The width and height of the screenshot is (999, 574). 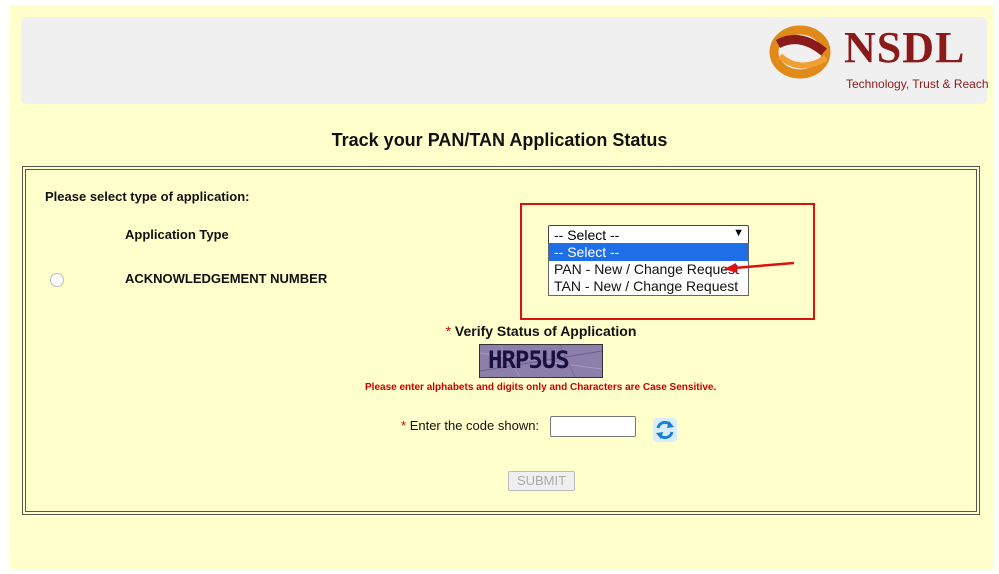 I want to click on application-type-label: Application Type, so click(x=177, y=234).